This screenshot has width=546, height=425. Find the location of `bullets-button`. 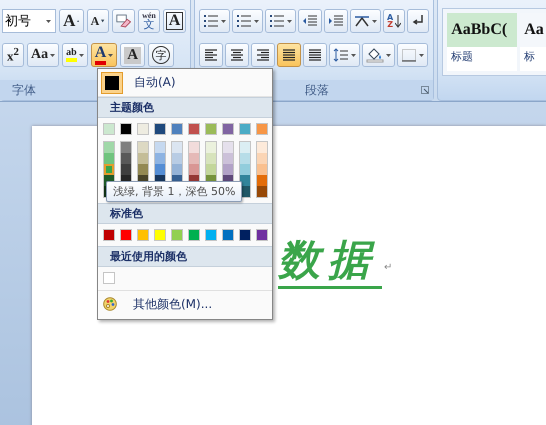

bullets-button is located at coordinates (214, 21).